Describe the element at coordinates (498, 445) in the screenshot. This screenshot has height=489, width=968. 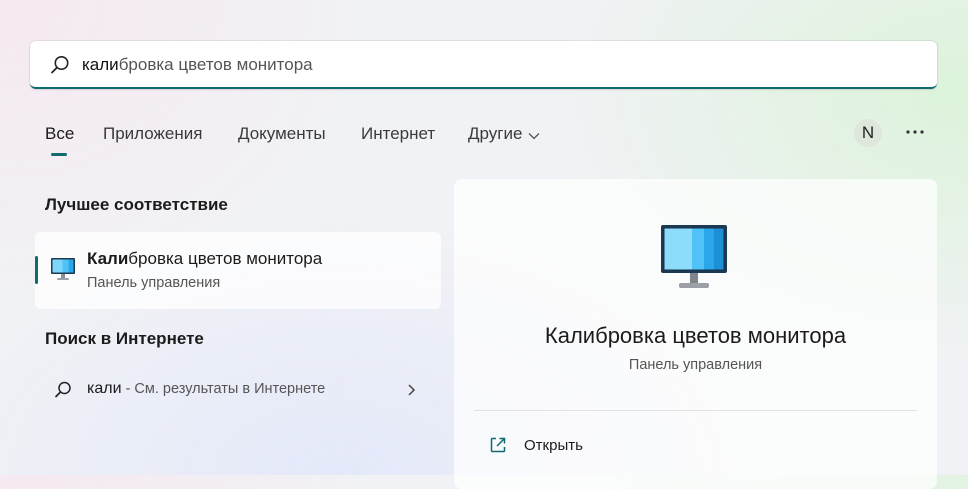
I see `open-external-icon` at that location.